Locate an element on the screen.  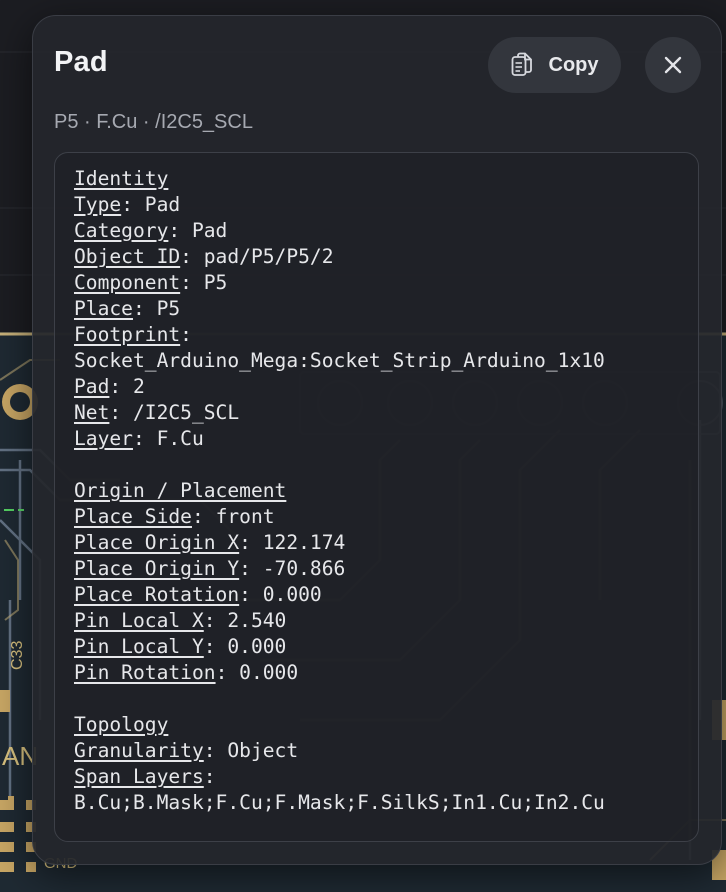
panel-subtitle: P5 · F.Cu · /I2C5_SCL is located at coordinates (153, 122).